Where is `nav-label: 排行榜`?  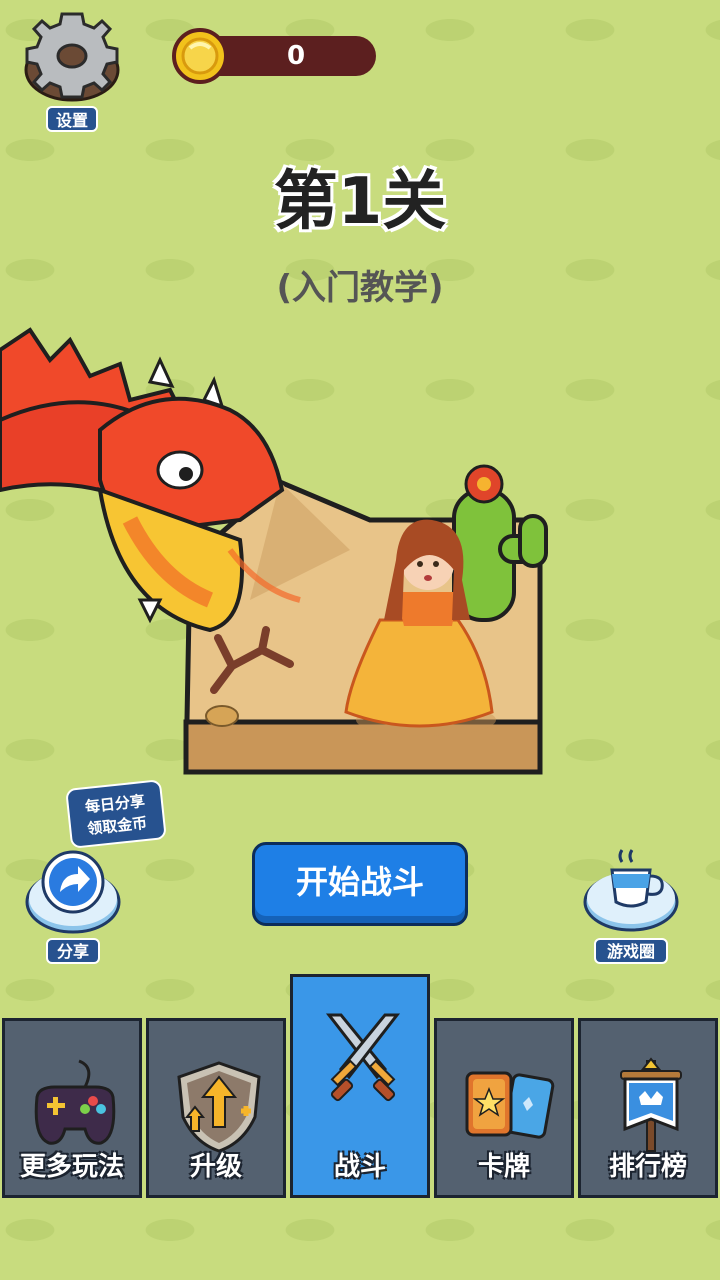
nav-label: 排行榜 is located at coordinates (647, 1167).